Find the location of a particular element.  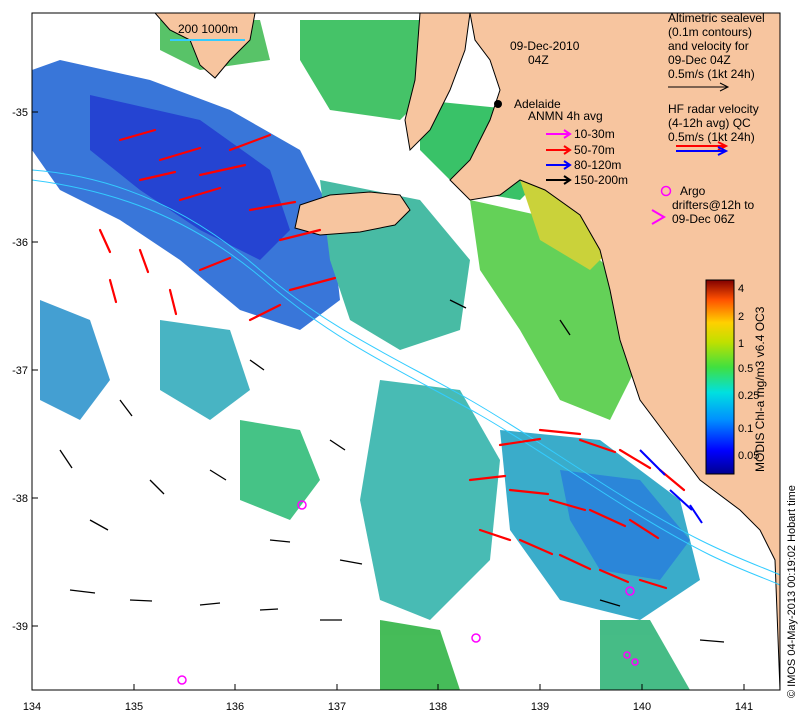

hf-legend-line: HF radar velocity is located at coordinates (713, 109).